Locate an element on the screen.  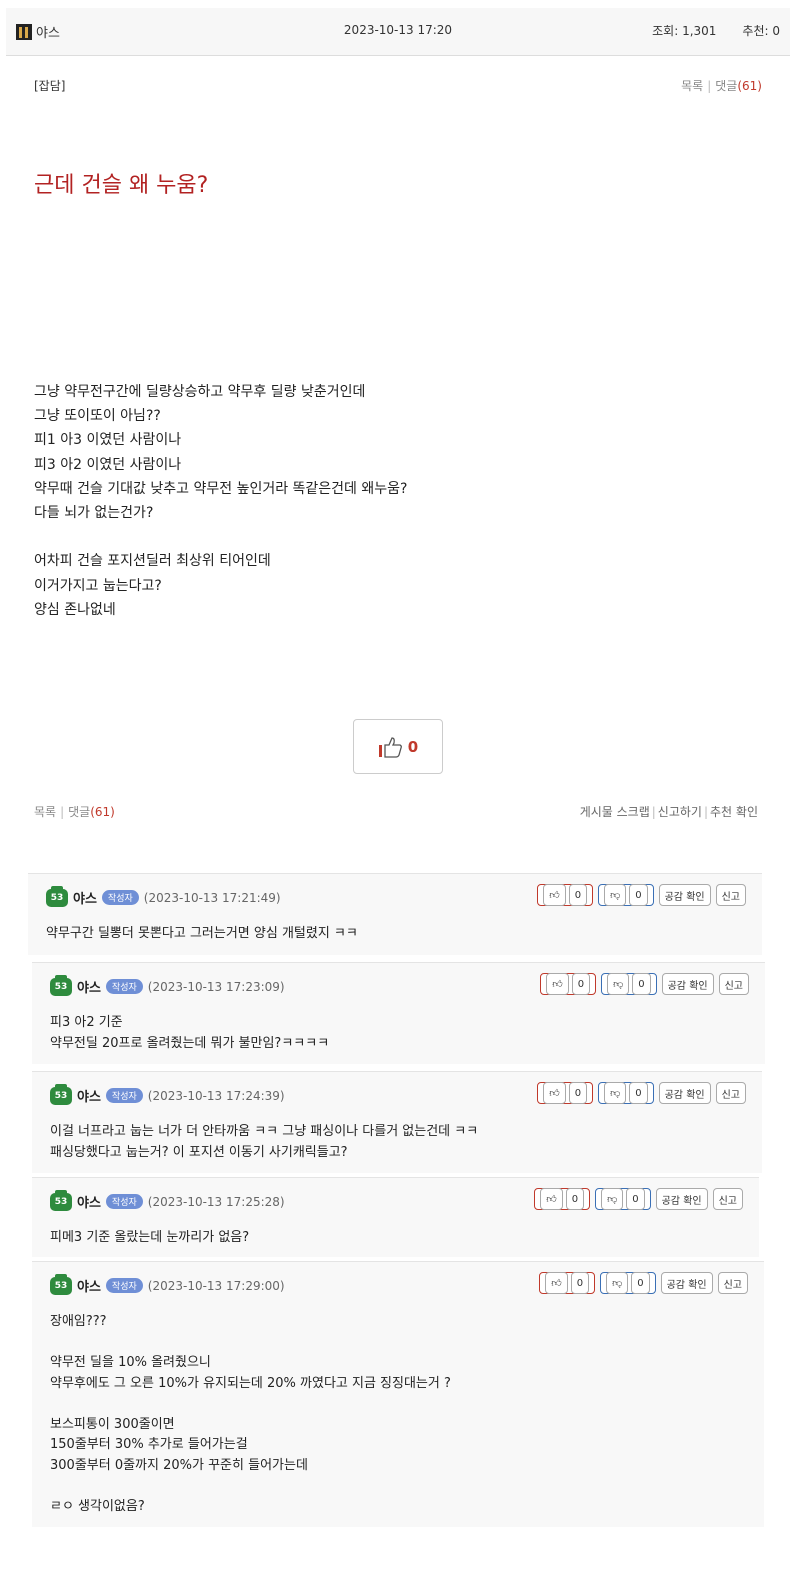
comments-link: 댓글(61) is located at coordinates (738, 86).